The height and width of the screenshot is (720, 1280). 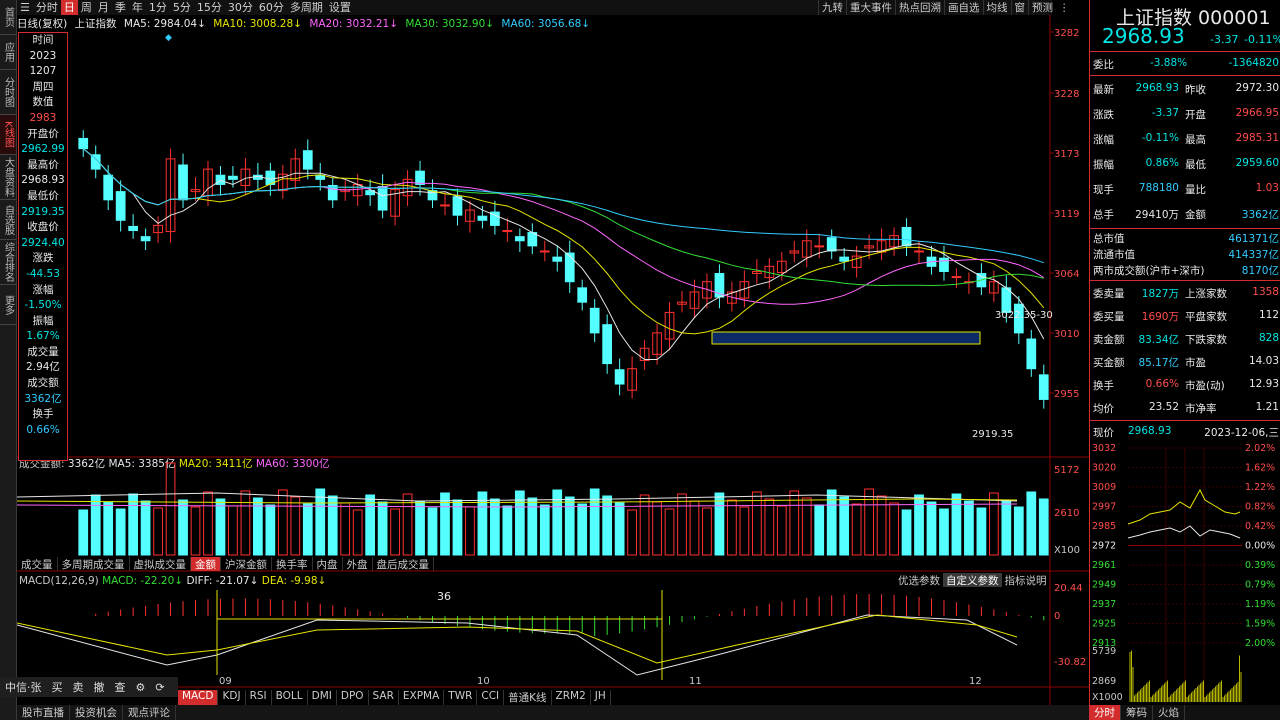 I want to click on mini-vol-label: 5739, so click(x=1104, y=651).